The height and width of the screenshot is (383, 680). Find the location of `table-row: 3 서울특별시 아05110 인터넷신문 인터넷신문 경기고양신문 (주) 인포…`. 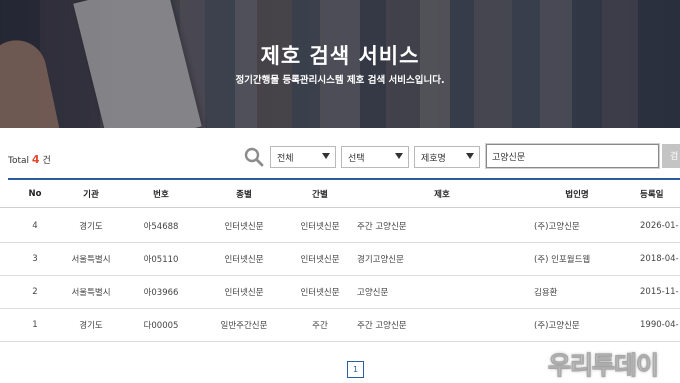

table-row: 3 서울특별시 아05110 인터넷신문 인터넷신문 경기고양신문 (주) 인포… is located at coordinates (340, 259).